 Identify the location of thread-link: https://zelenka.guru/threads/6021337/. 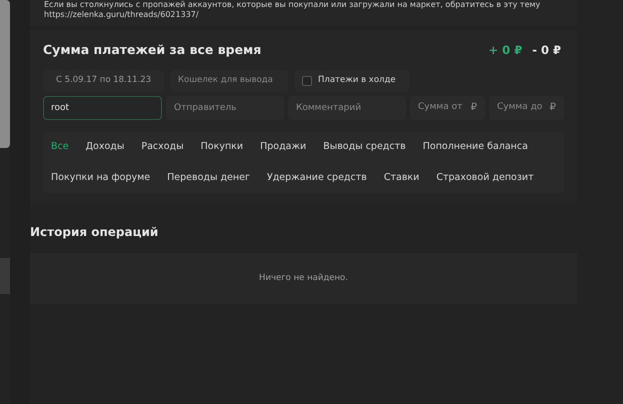
(303, 15).